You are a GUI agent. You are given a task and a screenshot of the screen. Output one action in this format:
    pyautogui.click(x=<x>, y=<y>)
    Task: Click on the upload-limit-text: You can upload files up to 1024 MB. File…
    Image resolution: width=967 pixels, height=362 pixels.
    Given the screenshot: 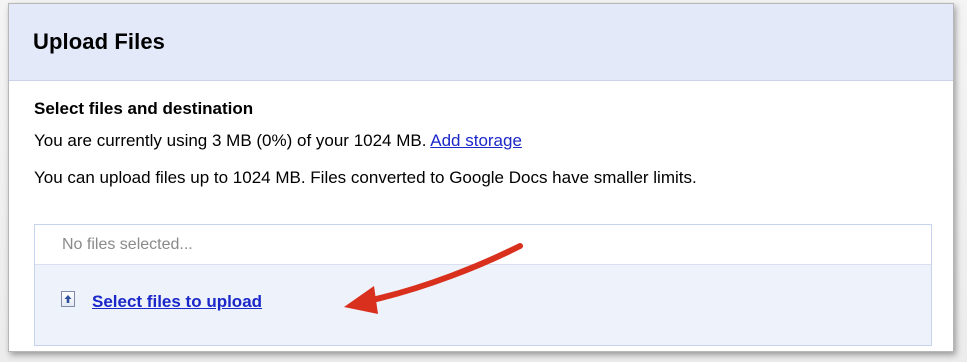 What is the action you would take?
    pyautogui.click(x=365, y=177)
    